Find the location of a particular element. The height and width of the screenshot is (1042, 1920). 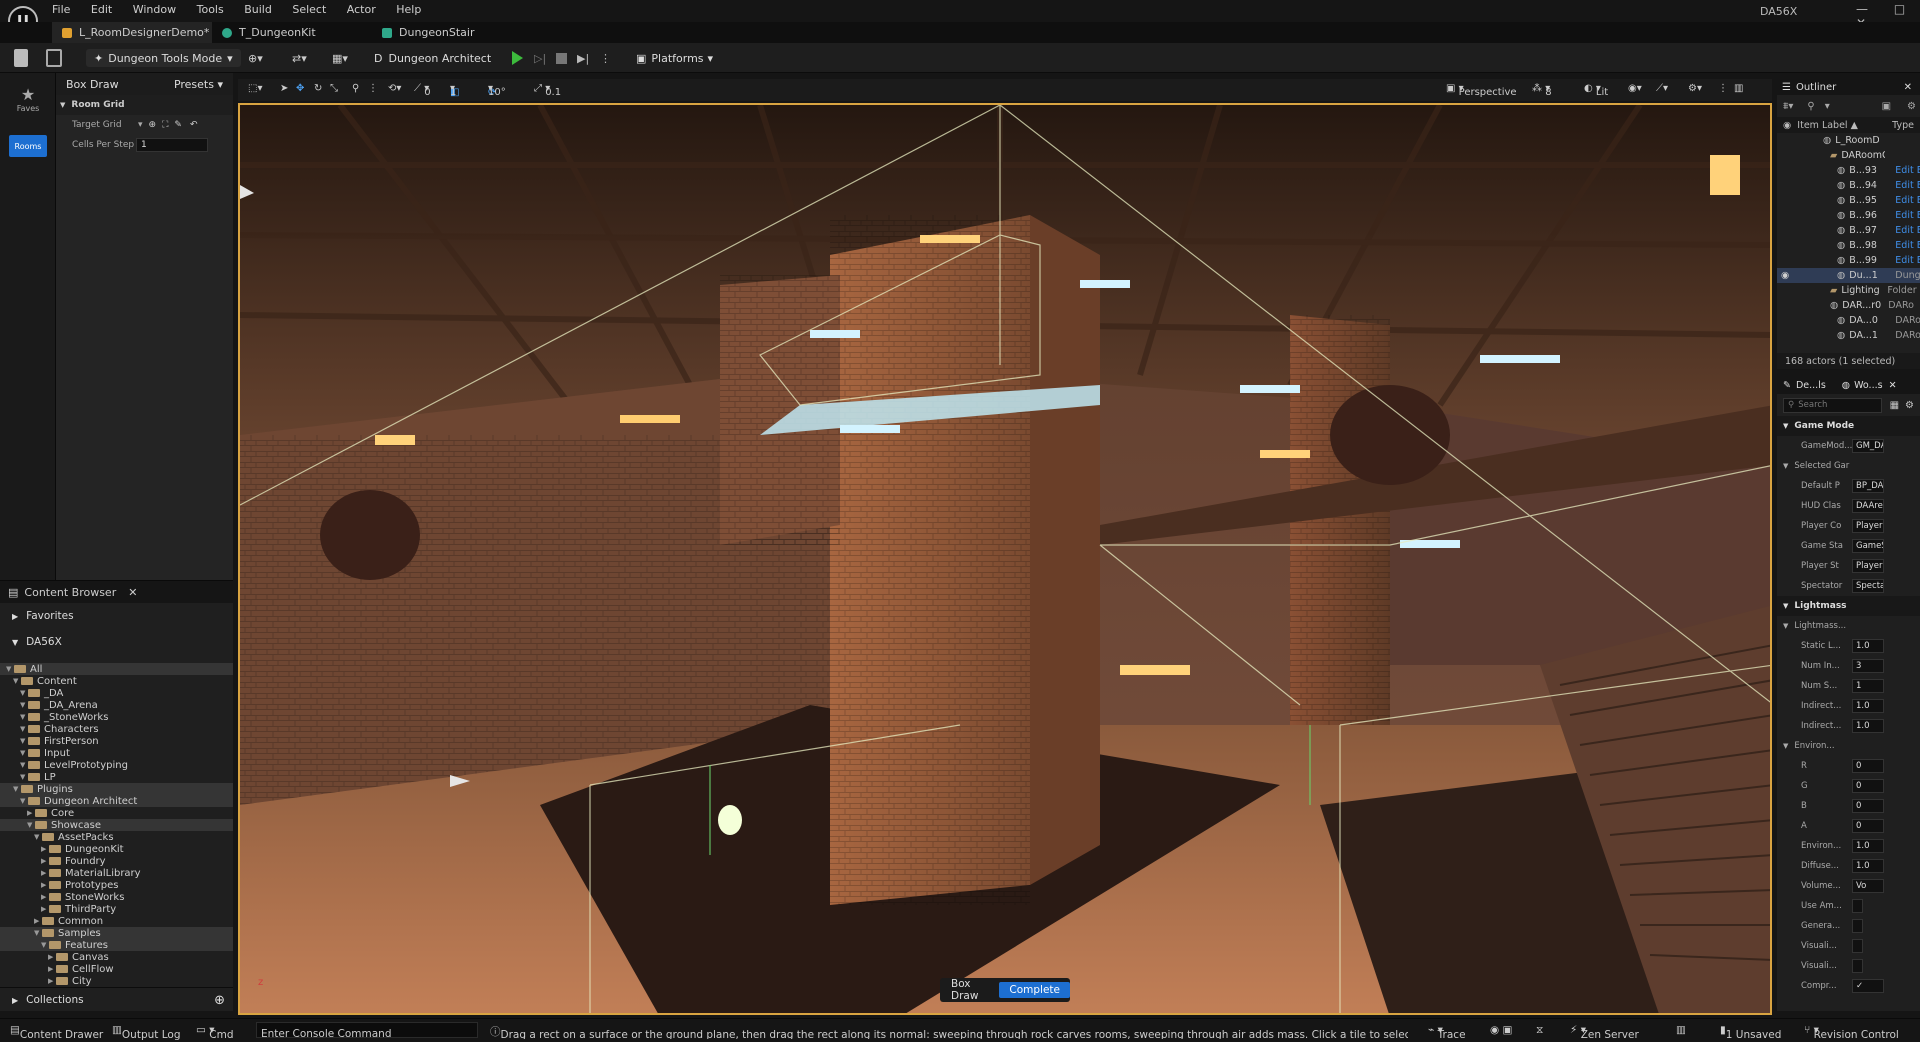

visualize-icon: ⟋▾ is located at coordinates (1662, 88).